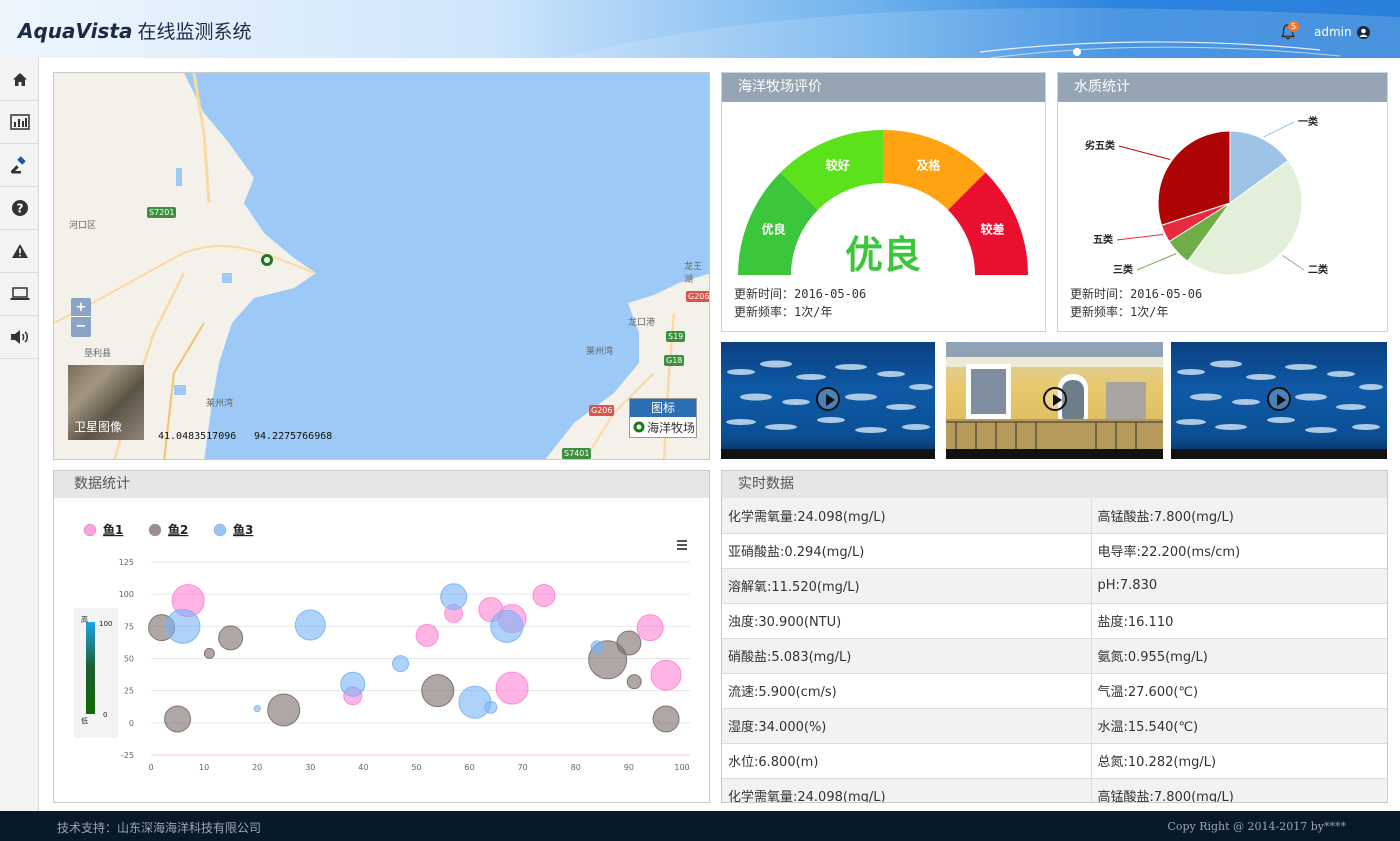 This screenshot has width=1400, height=841. Describe the element at coordinates (81, 307) in the screenshot. I see `zoom-in-button: +` at that location.